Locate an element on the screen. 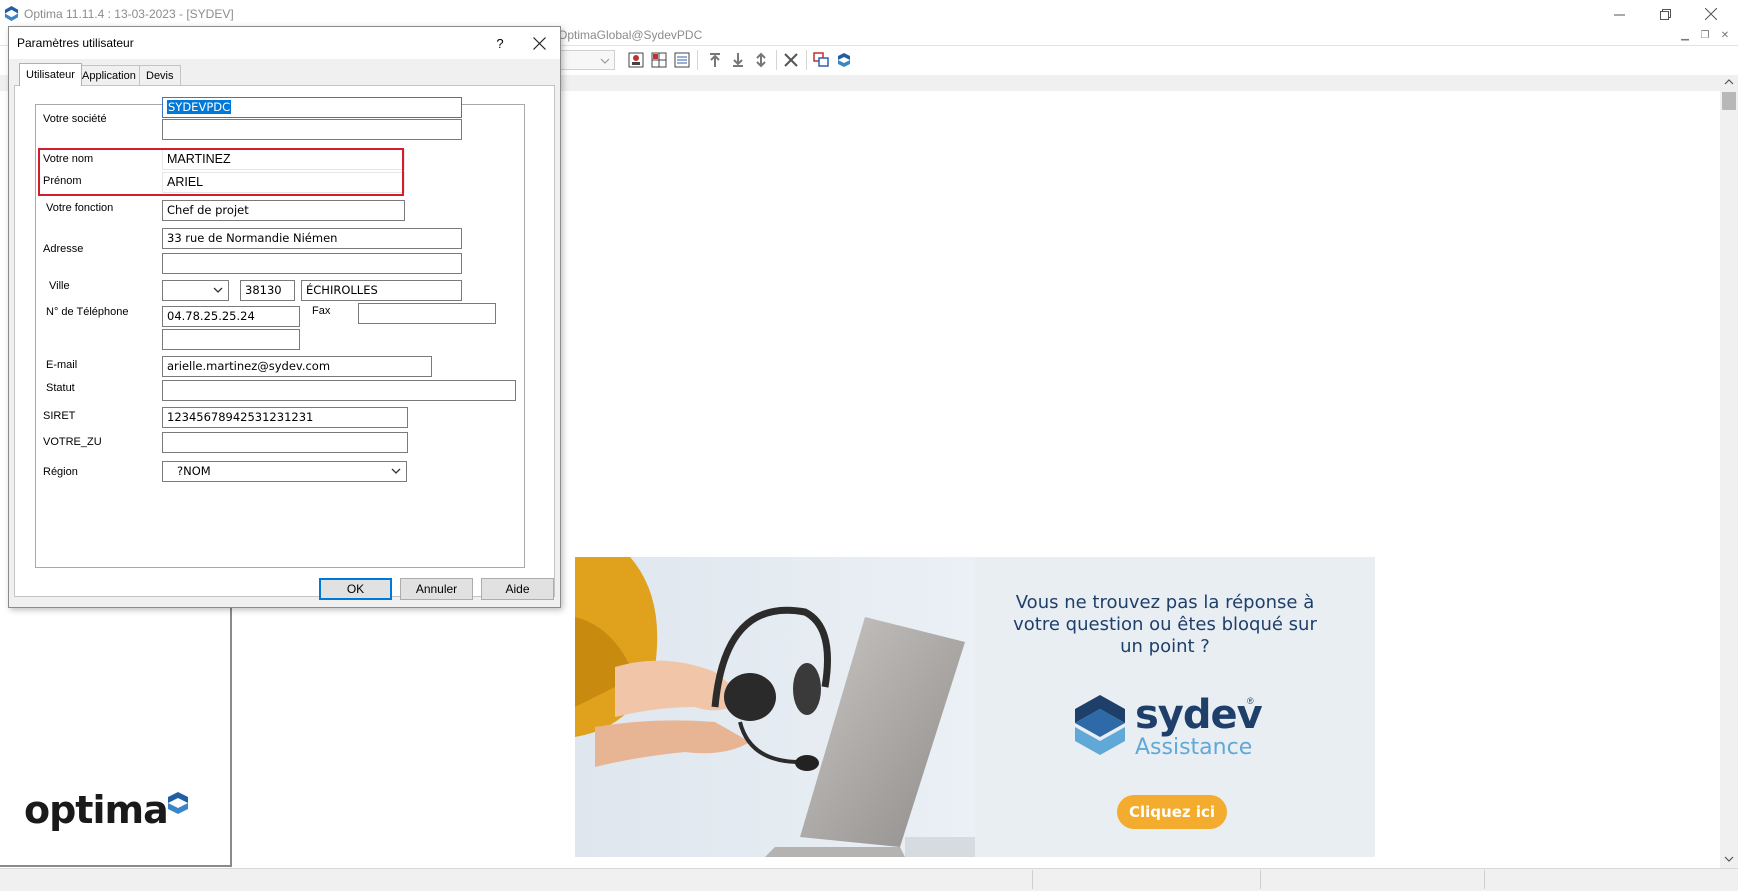 The height and width of the screenshot is (891, 1738). sydev-brand-name: sydev is located at coordinates (1199, 715).